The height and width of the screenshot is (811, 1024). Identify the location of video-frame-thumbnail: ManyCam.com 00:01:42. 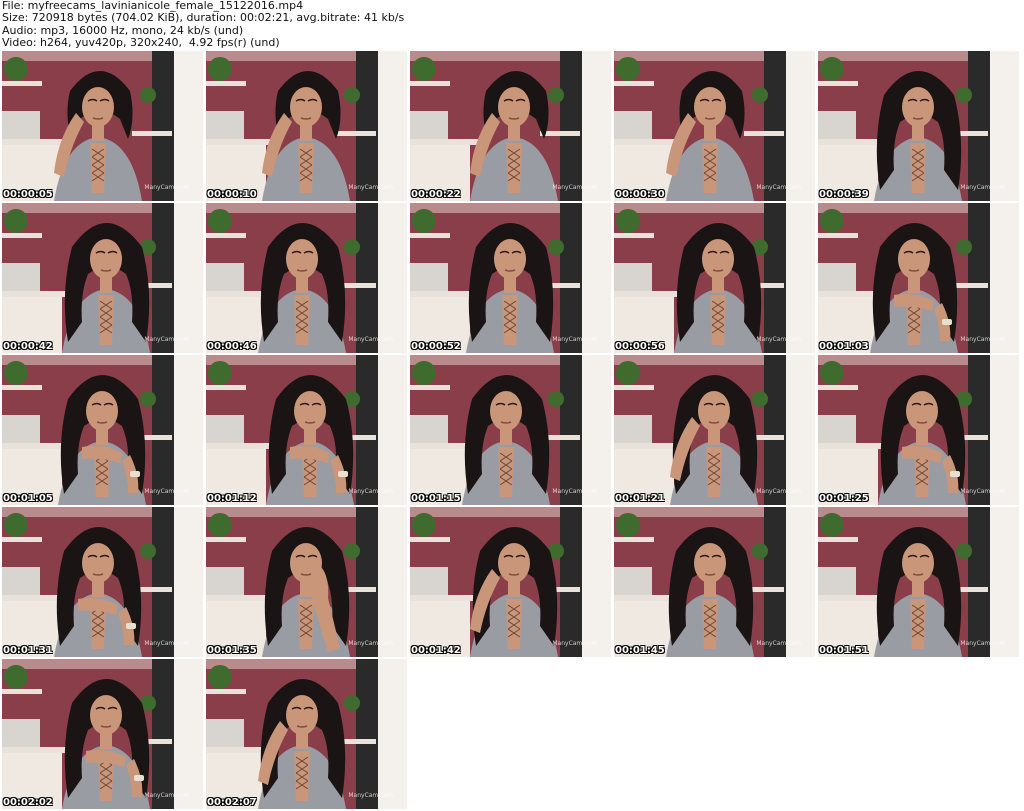
(510, 582).